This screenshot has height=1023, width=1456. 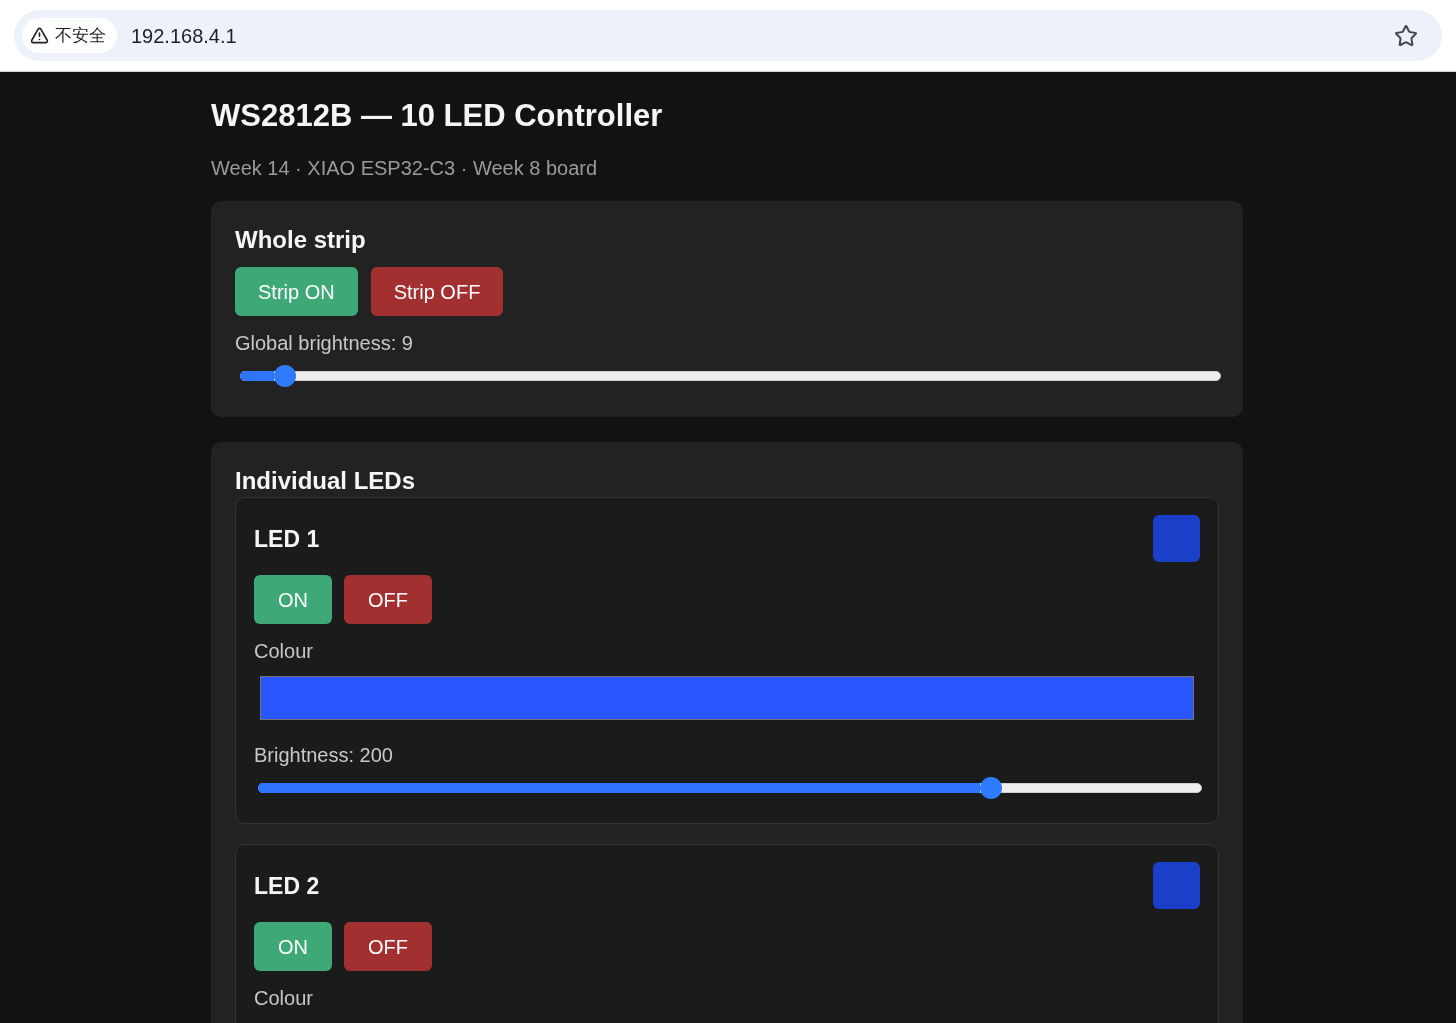 I want to click on colour-input, so click(x=727, y=698).